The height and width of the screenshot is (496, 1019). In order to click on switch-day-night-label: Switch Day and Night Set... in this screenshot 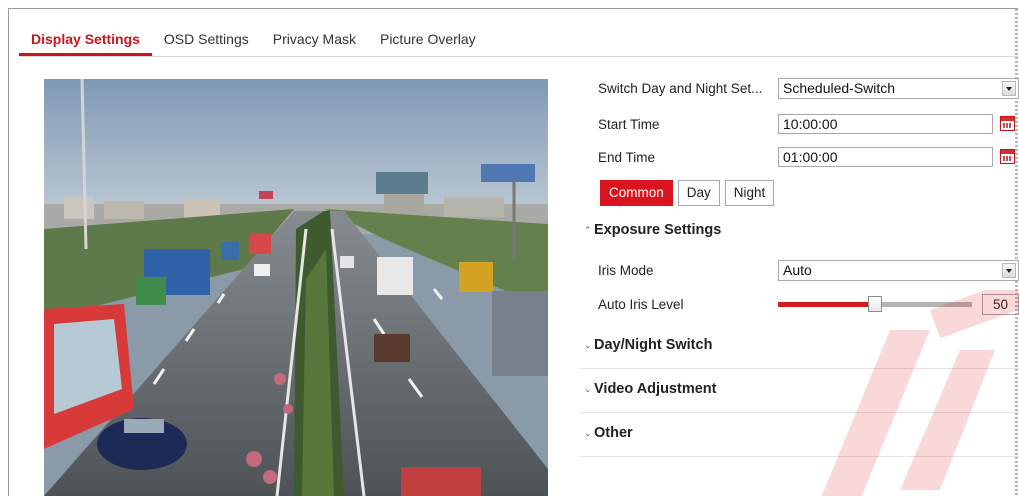, I will do `click(680, 88)`.